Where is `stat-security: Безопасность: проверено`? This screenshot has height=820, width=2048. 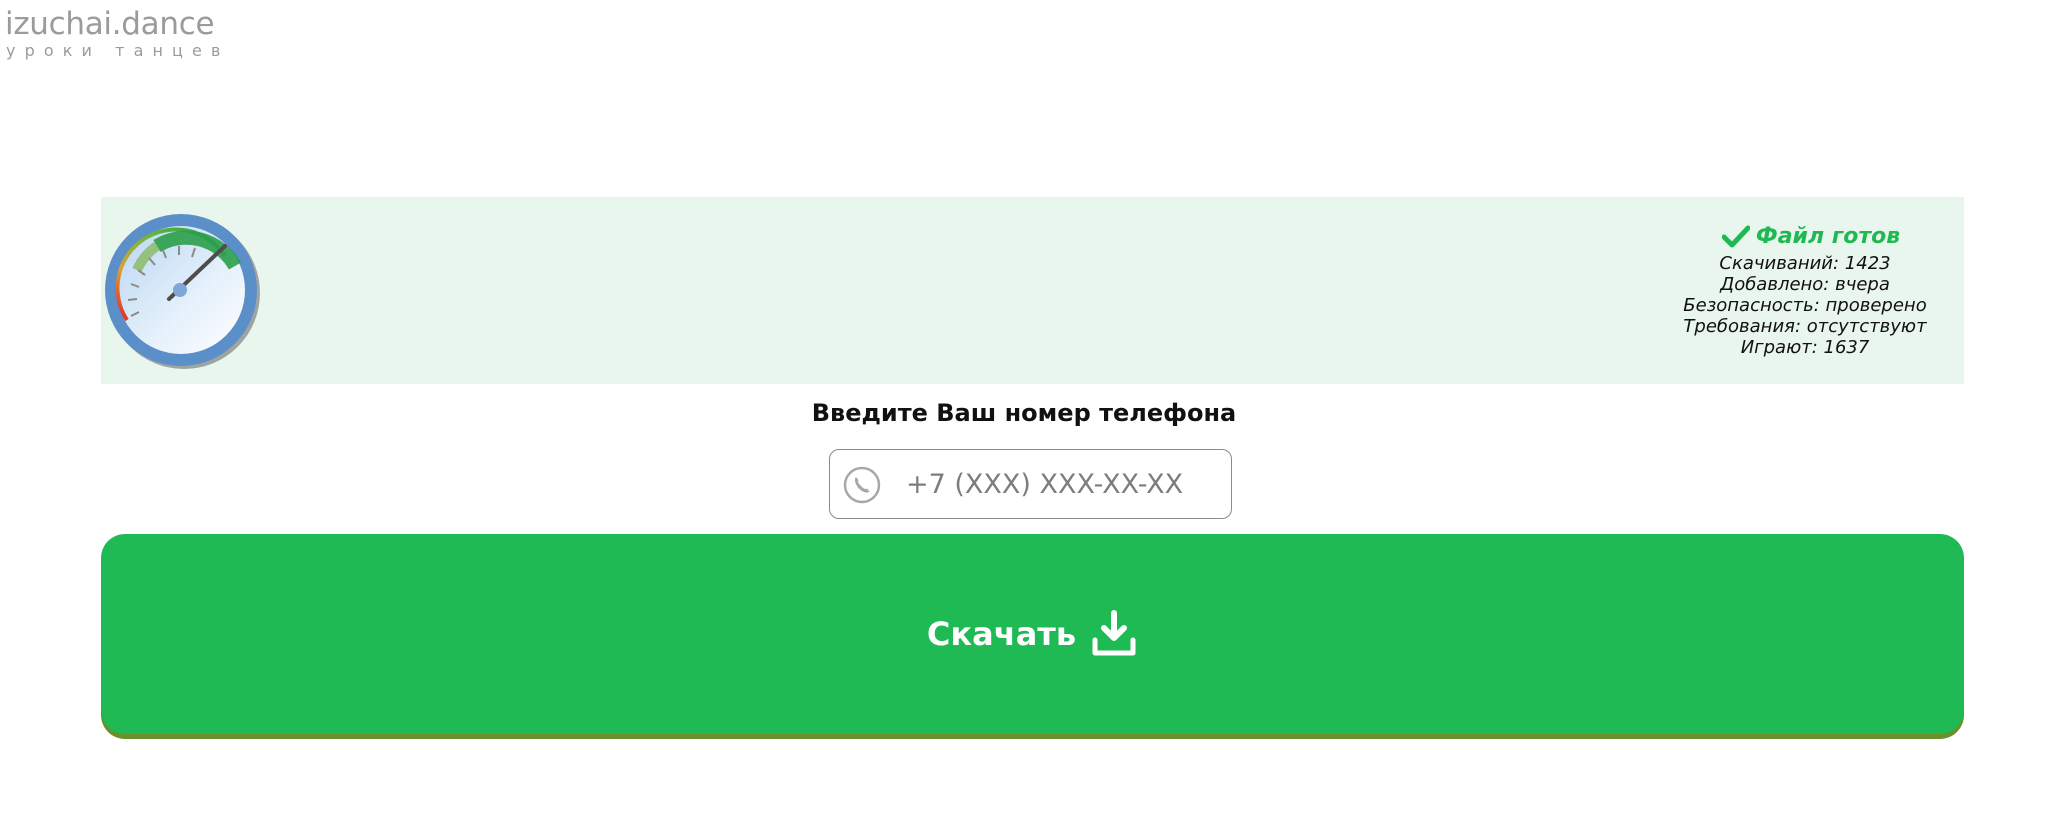 stat-security: Безопасность: проверено is located at coordinates (1805, 305).